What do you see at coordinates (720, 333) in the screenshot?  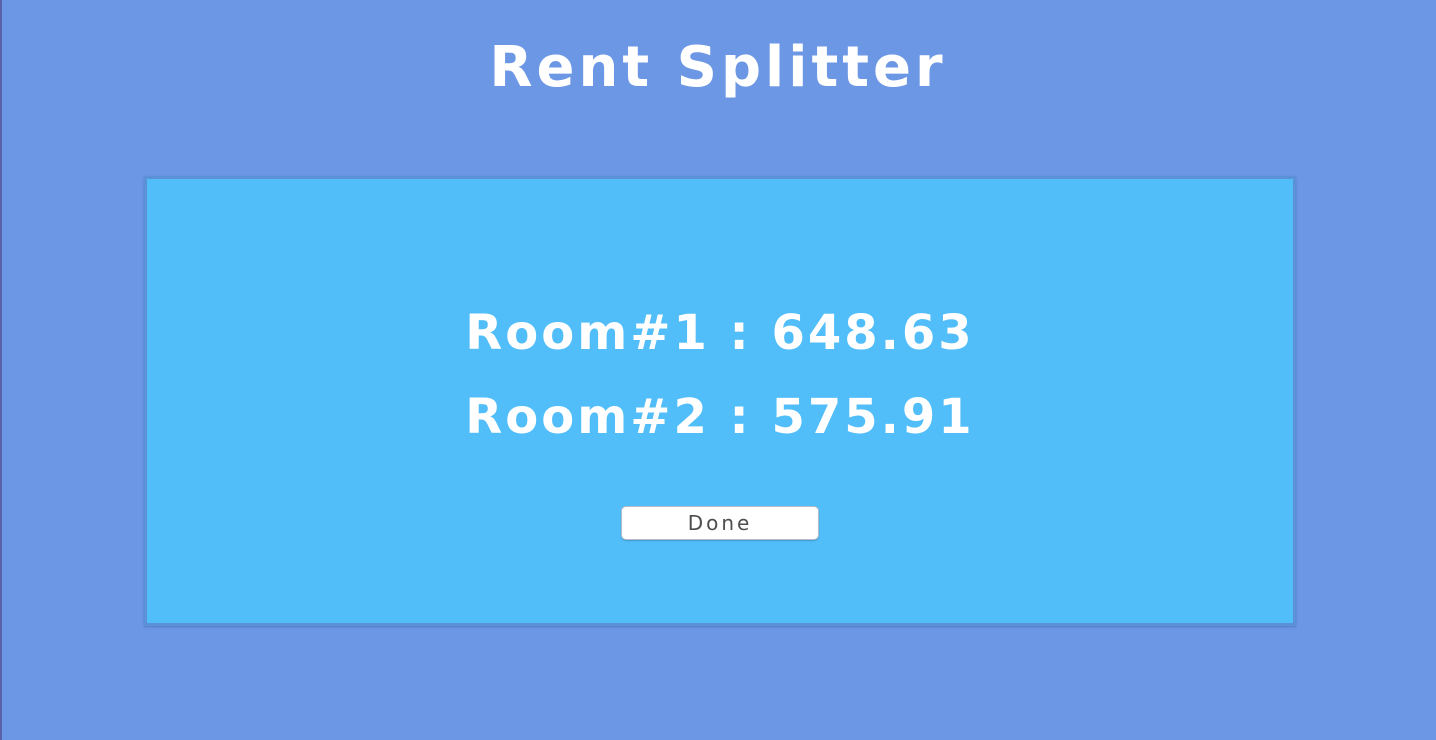 I see `room-1-cost: Room#1 : 648.63` at bounding box center [720, 333].